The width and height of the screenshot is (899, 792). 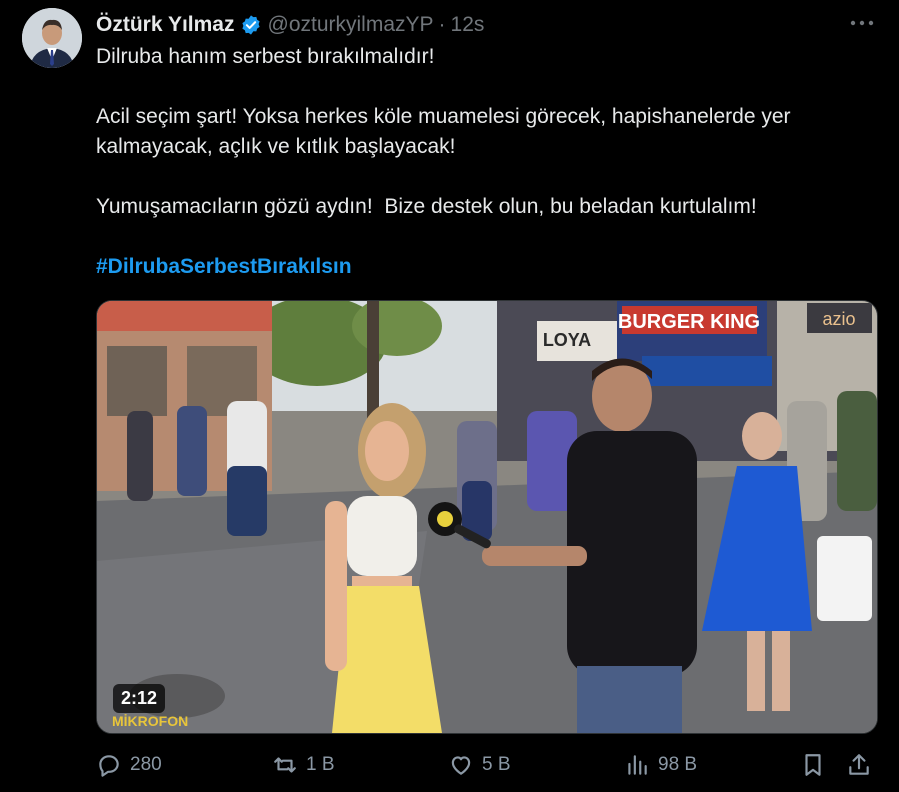 I want to click on timestamp: 12s, so click(x=468, y=25).